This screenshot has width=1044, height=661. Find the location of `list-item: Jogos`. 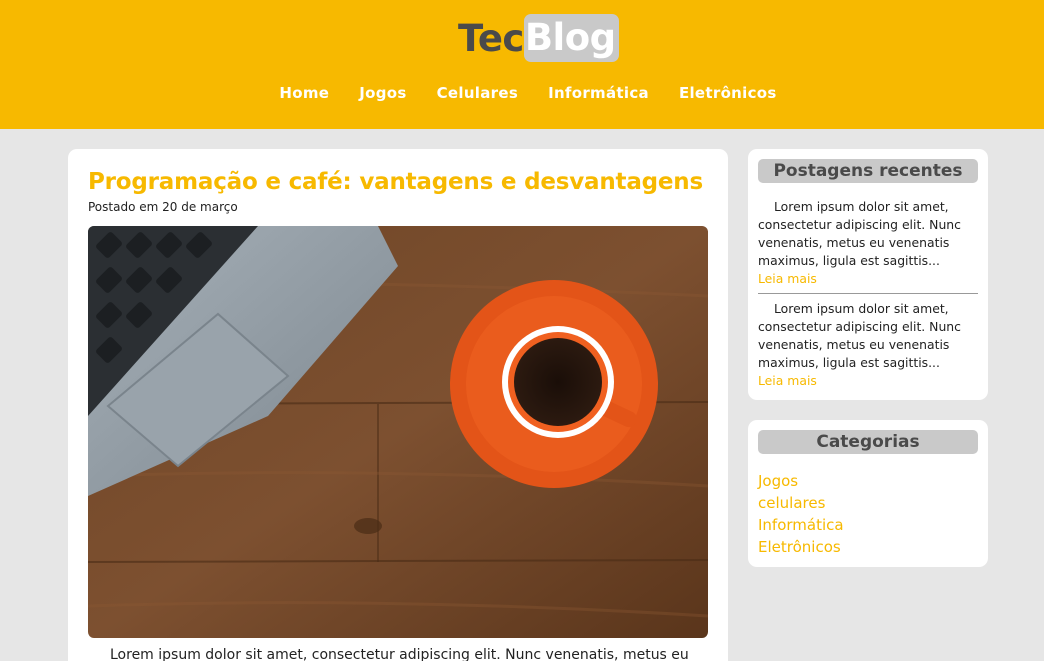

list-item: Jogos is located at coordinates (868, 482).